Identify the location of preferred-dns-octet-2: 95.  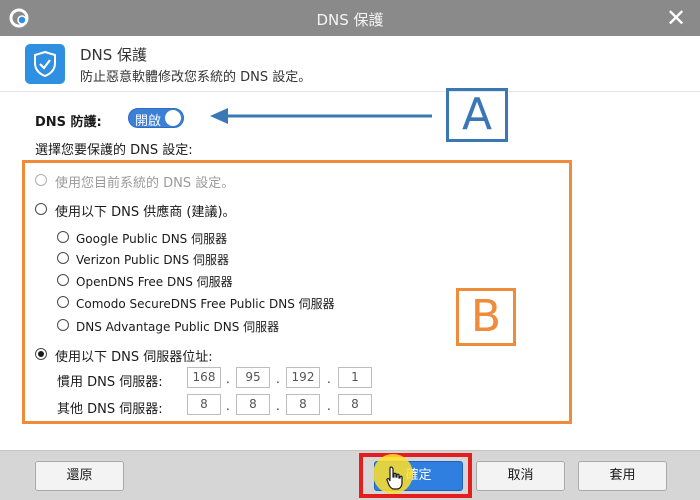
(253, 377).